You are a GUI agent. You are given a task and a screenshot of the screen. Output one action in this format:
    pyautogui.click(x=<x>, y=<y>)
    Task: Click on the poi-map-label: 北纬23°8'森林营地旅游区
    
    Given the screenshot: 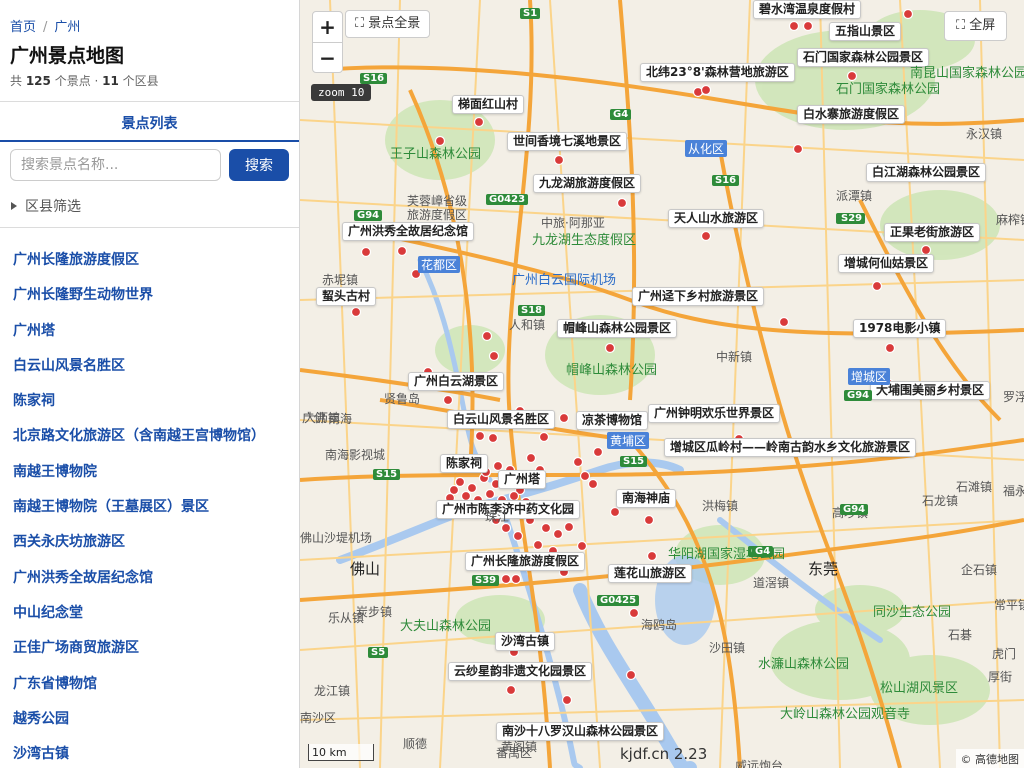 What is the action you would take?
    pyautogui.click(x=717, y=72)
    